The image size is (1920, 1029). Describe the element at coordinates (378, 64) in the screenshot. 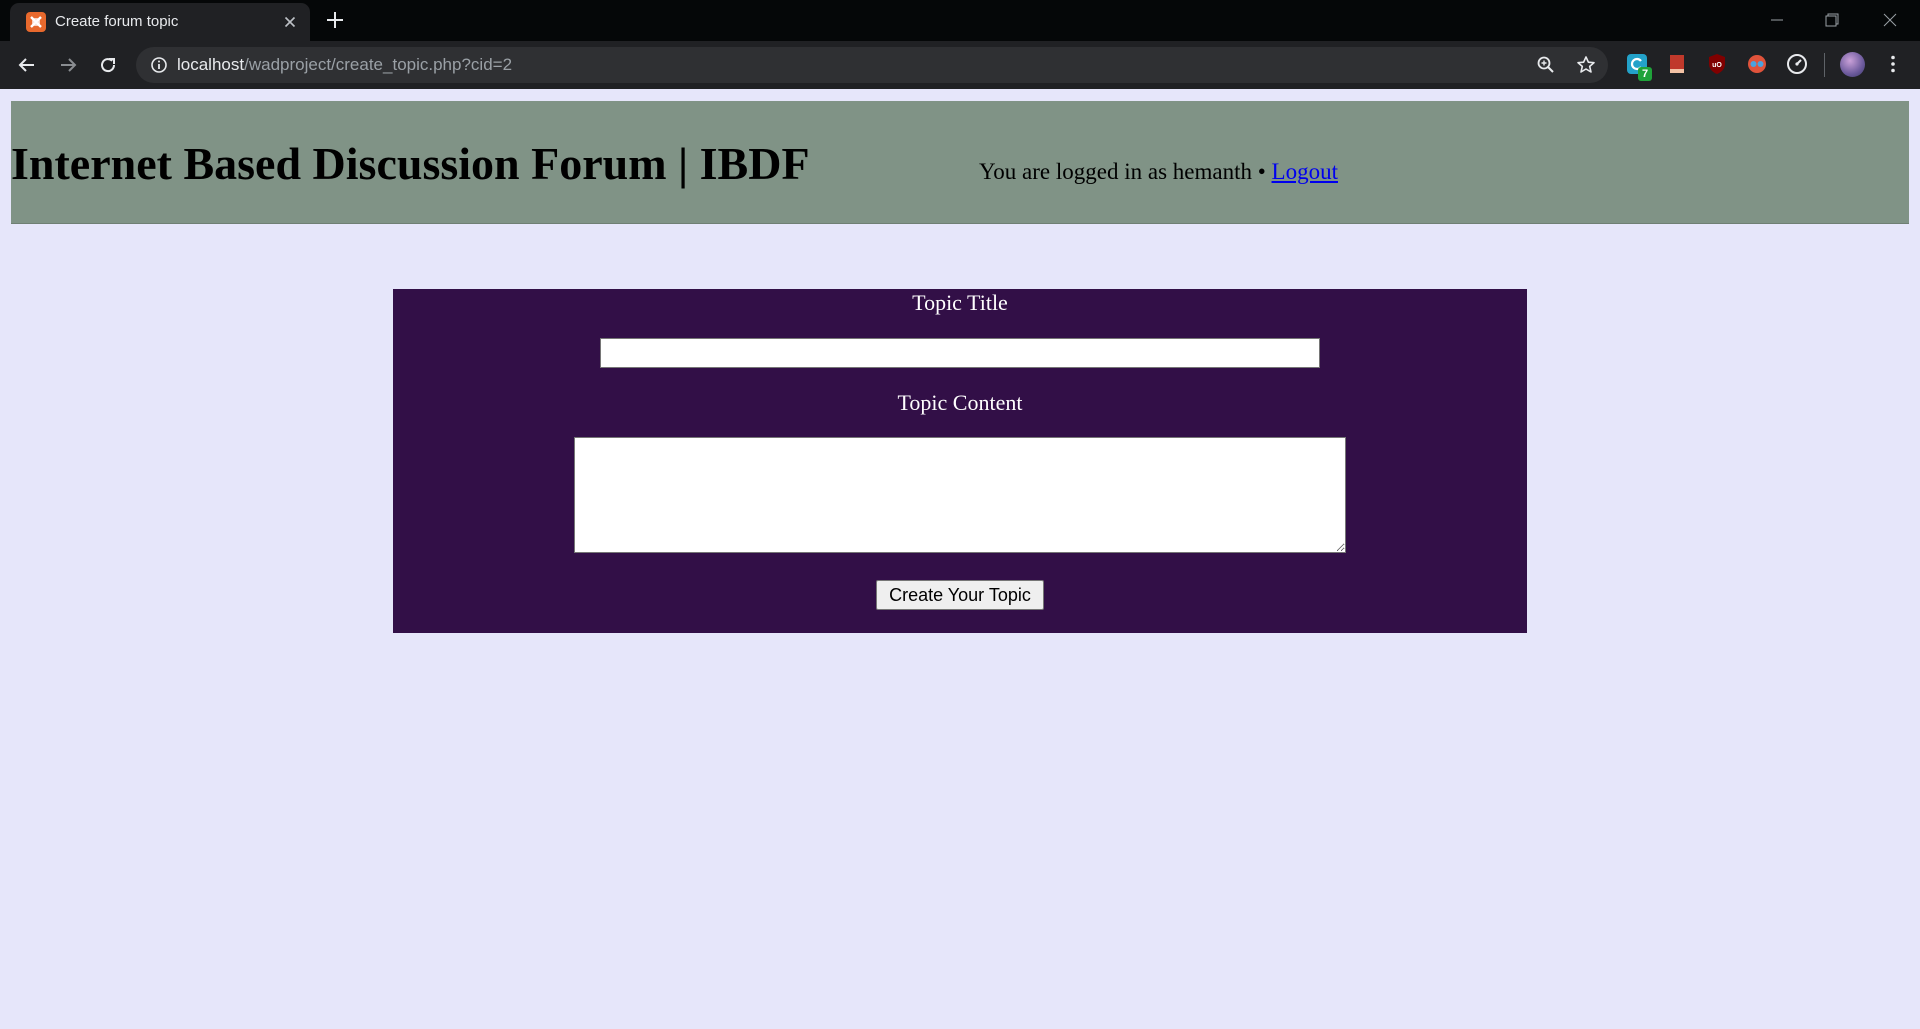

I see `url-path: /wadproject/create_topic.php?cid=2` at that location.